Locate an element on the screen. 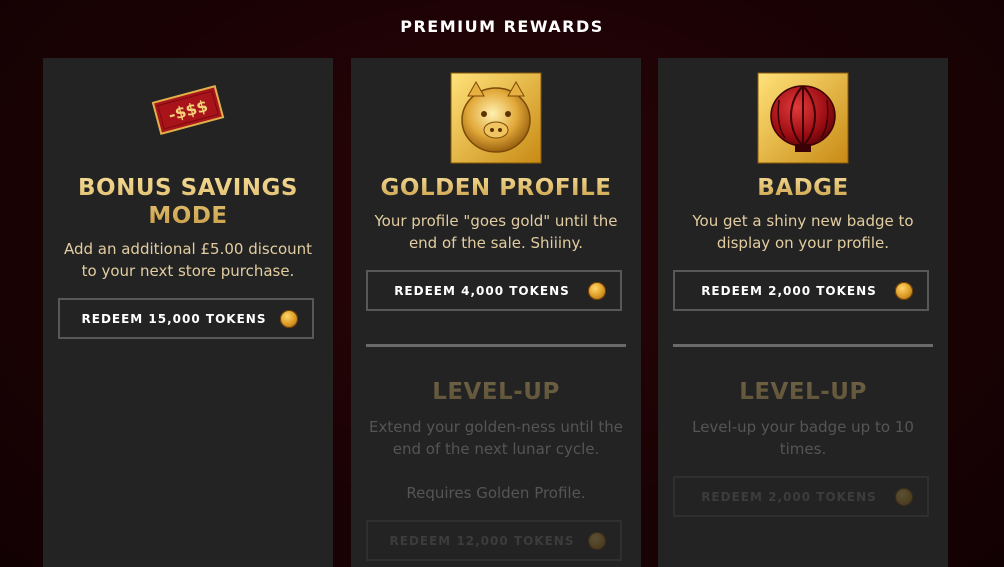  levelup-redeem-button: REDEEM 2,000 TOKENS is located at coordinates (801, 496).